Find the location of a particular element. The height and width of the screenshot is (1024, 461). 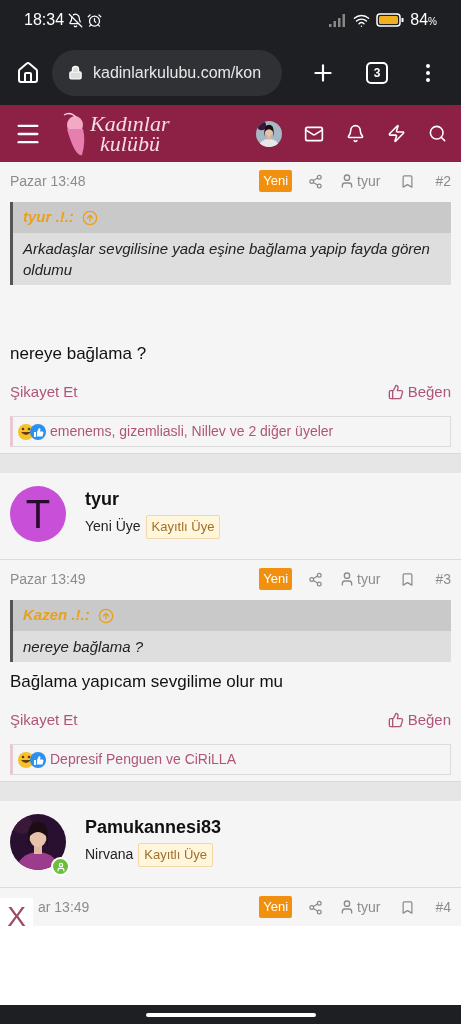

post-time: ar 13:49 is located at coordinates (64, 907).